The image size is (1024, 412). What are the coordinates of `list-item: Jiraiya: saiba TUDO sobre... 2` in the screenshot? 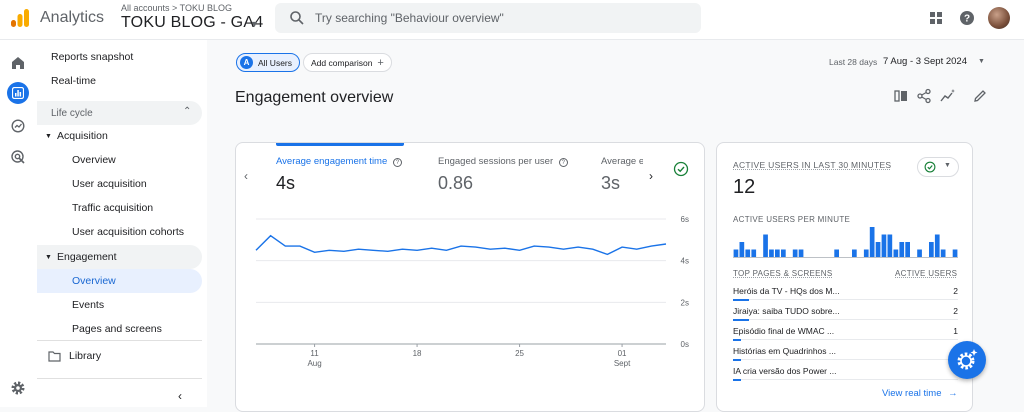 It's located at (845, 314).